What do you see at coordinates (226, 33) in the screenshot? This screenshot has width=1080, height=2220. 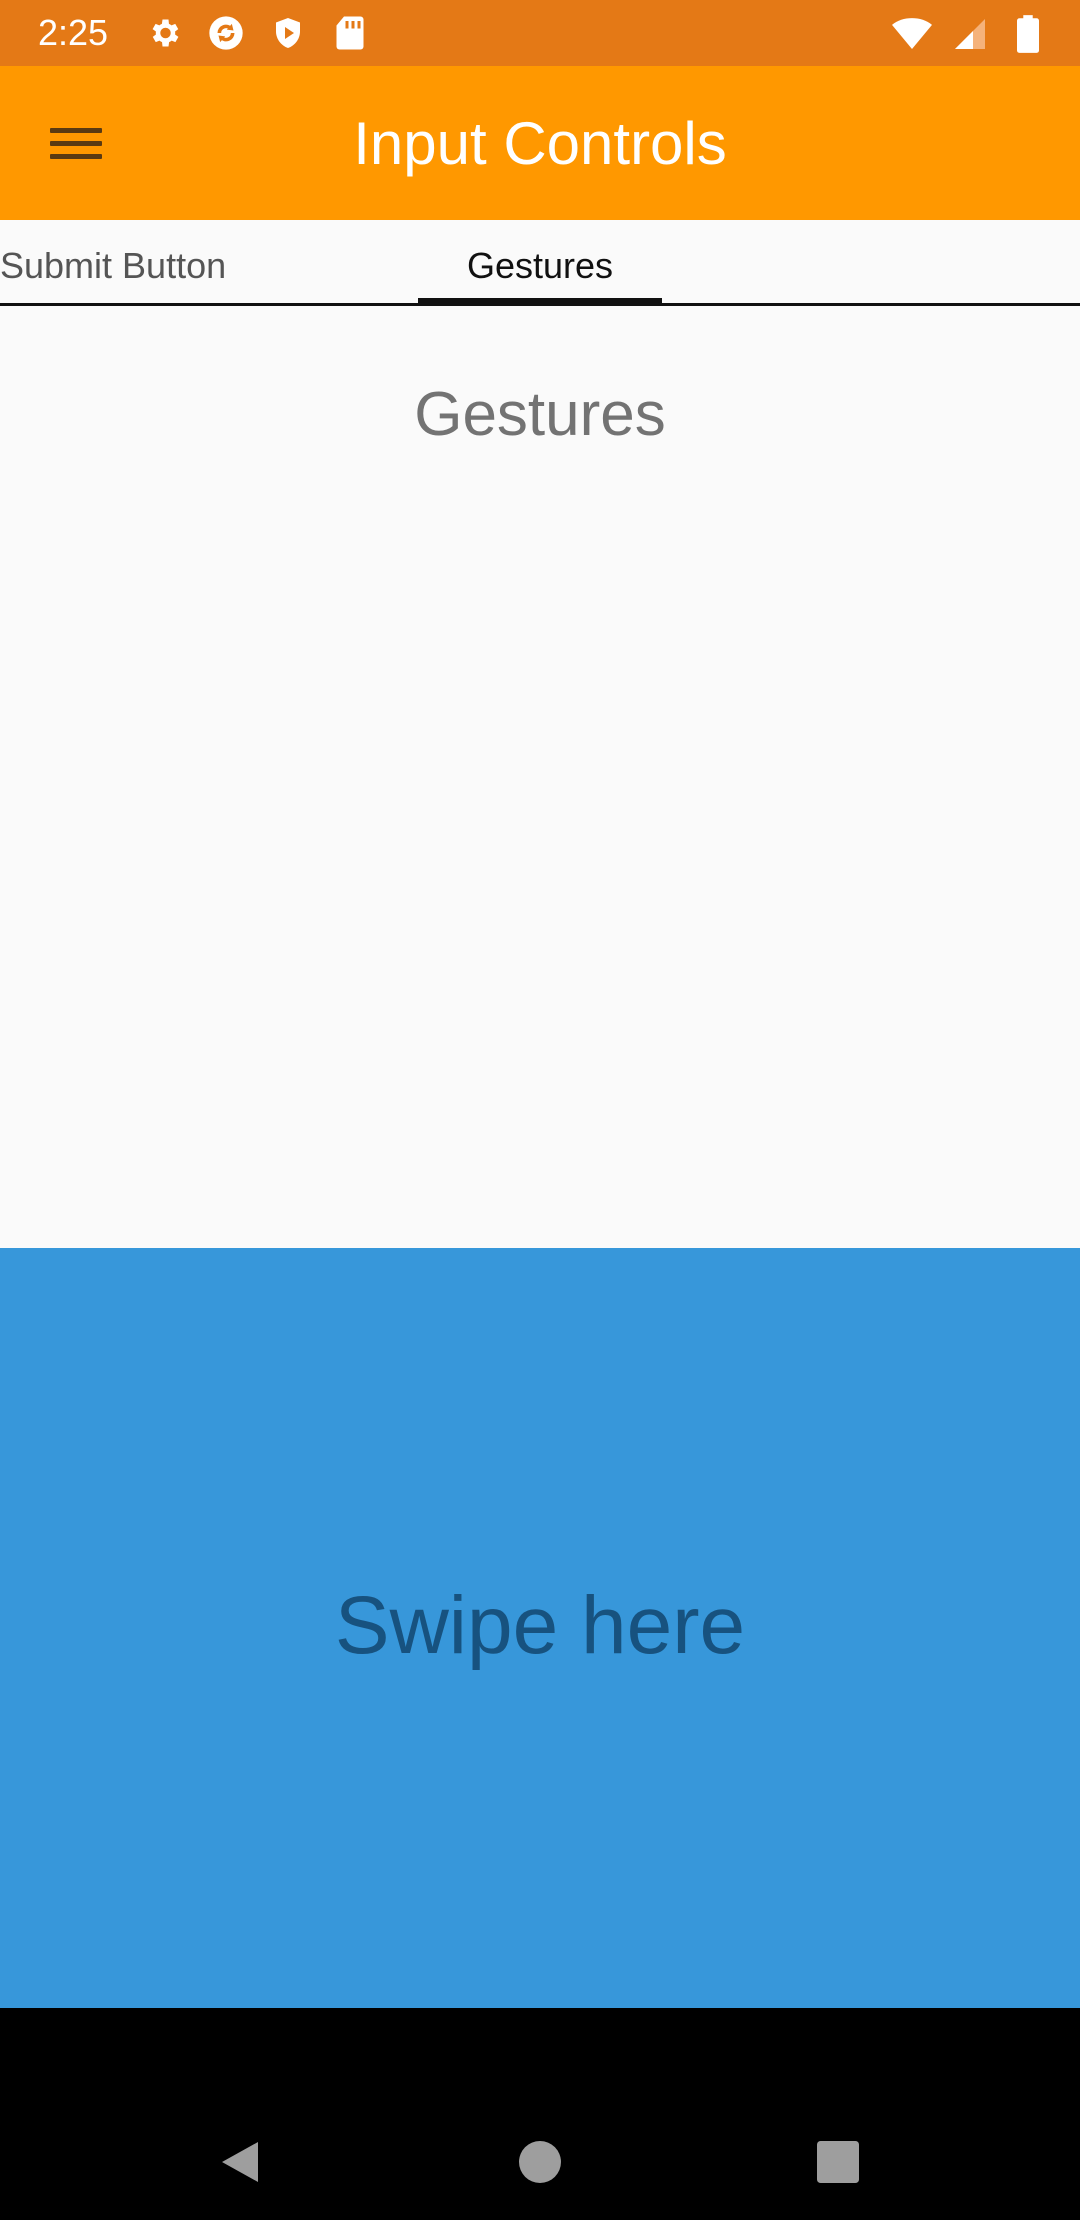 I see `sync-icon` at bounding box center [226, 33].